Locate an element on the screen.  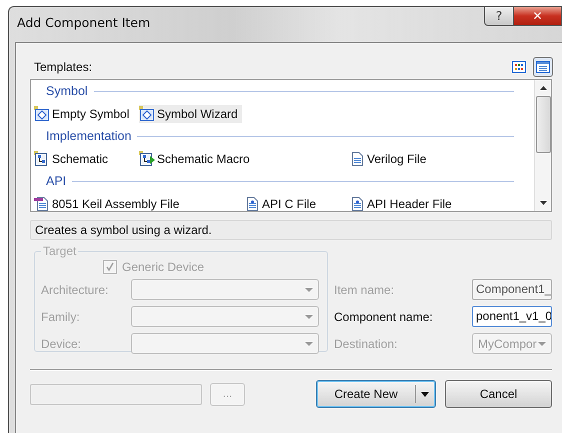
list-view-button is located at coordinates (543, 67).